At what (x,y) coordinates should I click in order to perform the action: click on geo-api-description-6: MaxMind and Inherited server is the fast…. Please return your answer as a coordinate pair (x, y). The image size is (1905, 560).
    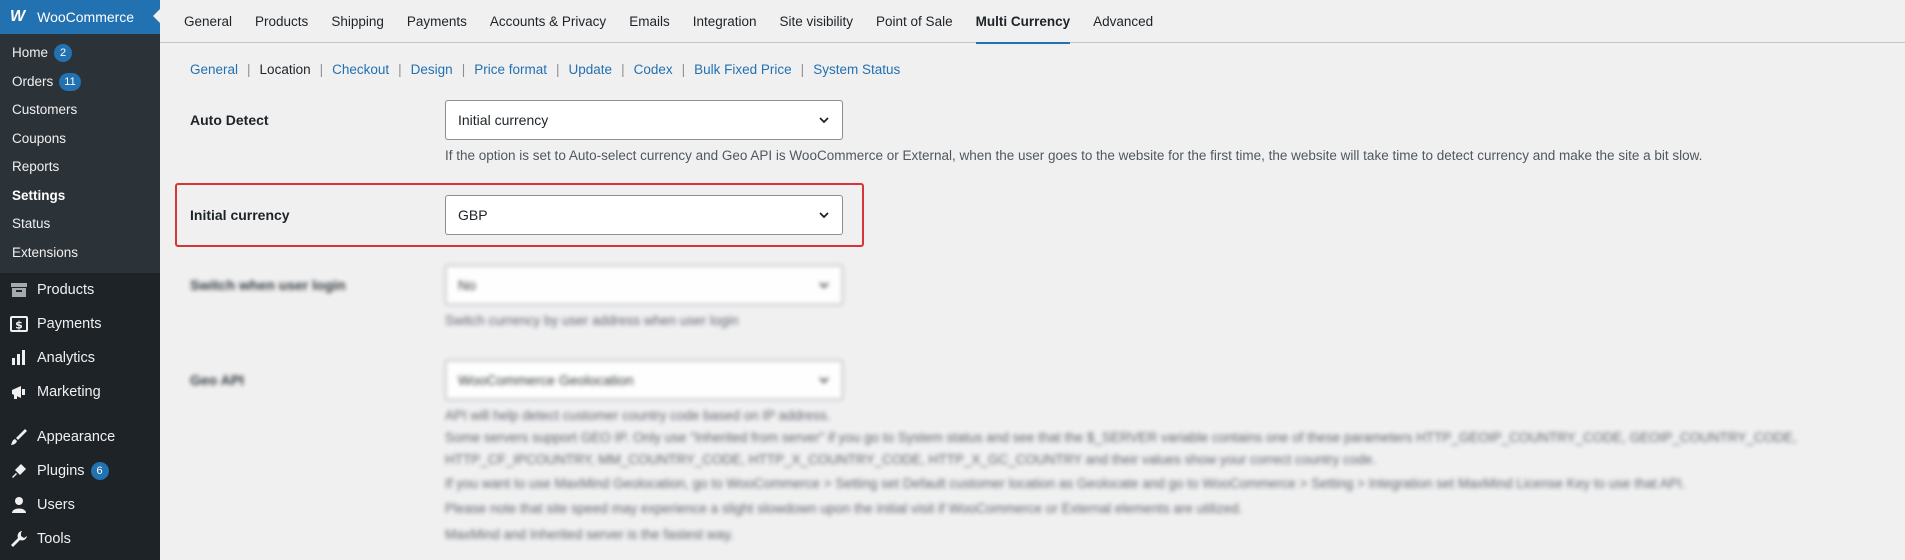
    Looking at the image, I should click on (589, 534).